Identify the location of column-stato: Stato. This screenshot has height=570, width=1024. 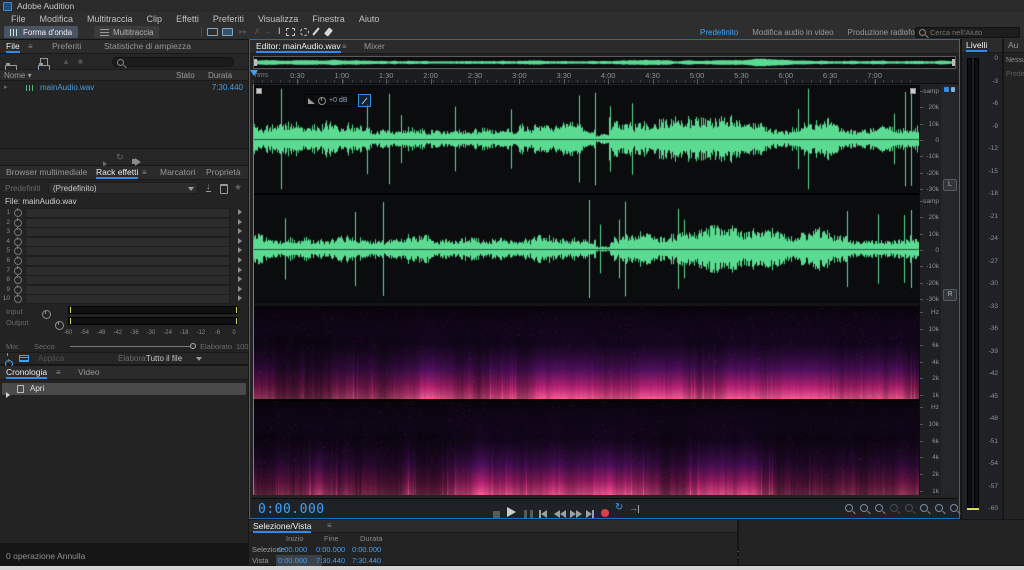
(185, 75).